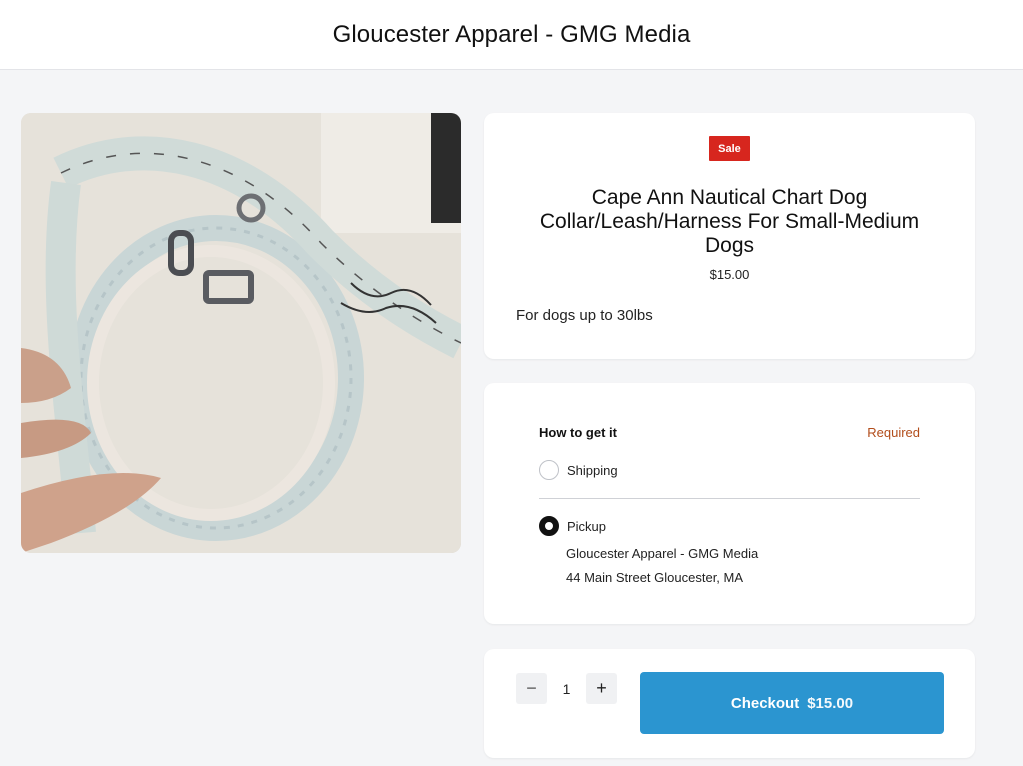  I want to click on shipping-option-label: Shipping, so click(592, 470).